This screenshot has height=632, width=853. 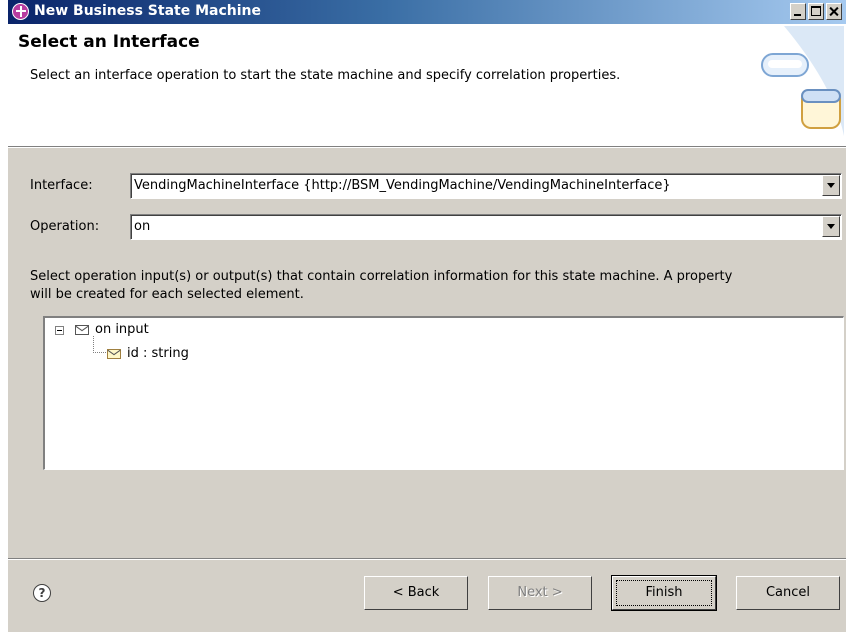 What do you see at coordinates (158, 353) in the screenshot?
I see `tree-item-label: id : string` at bounding box center [158, 353].